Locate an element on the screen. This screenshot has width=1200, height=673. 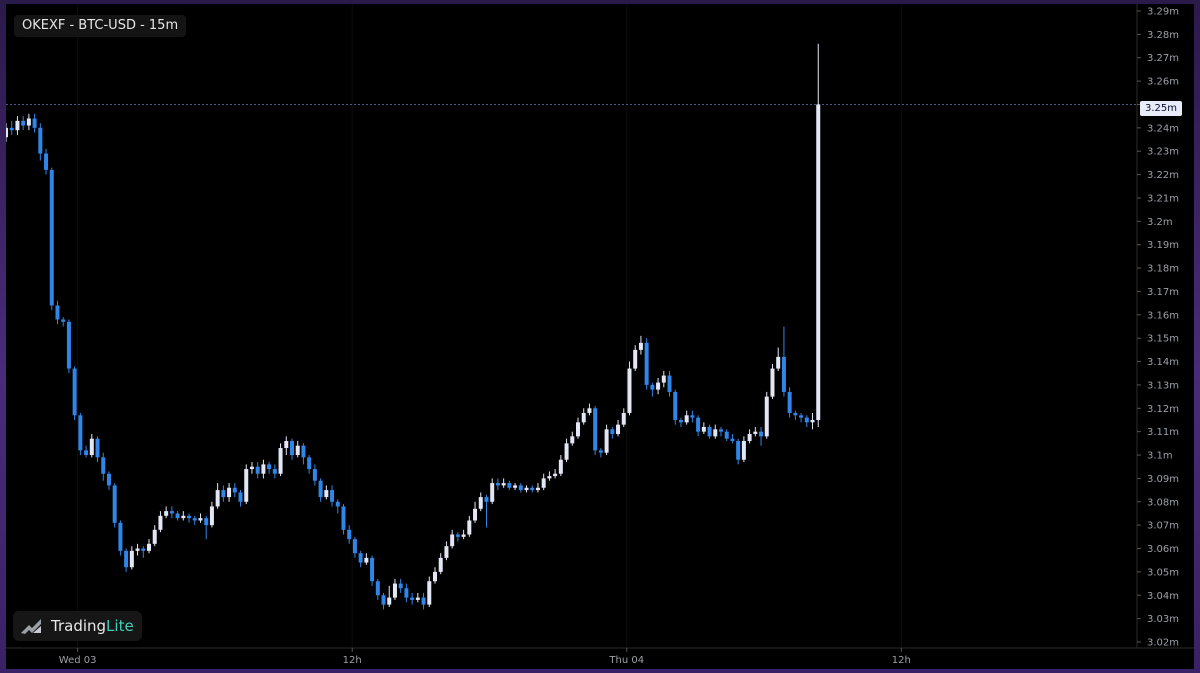
y-tick-label: 3.16m is located at coordinates (1163, 315).